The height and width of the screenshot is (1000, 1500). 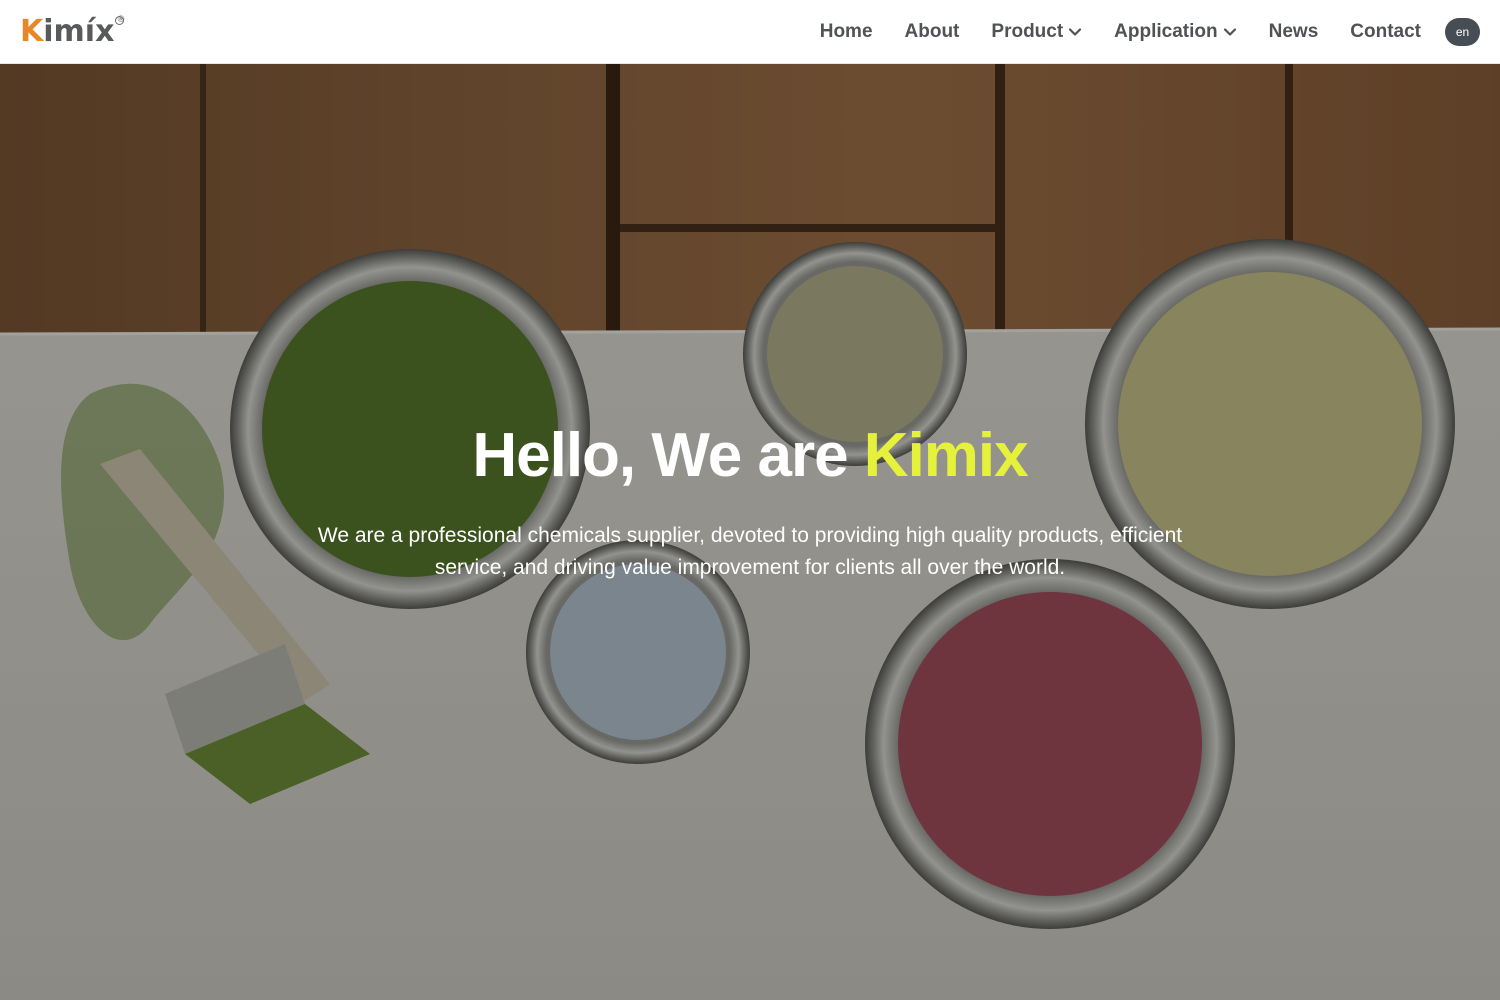 I want to click on logo-wordmark: Kimíx, so click(x=67, y=31).